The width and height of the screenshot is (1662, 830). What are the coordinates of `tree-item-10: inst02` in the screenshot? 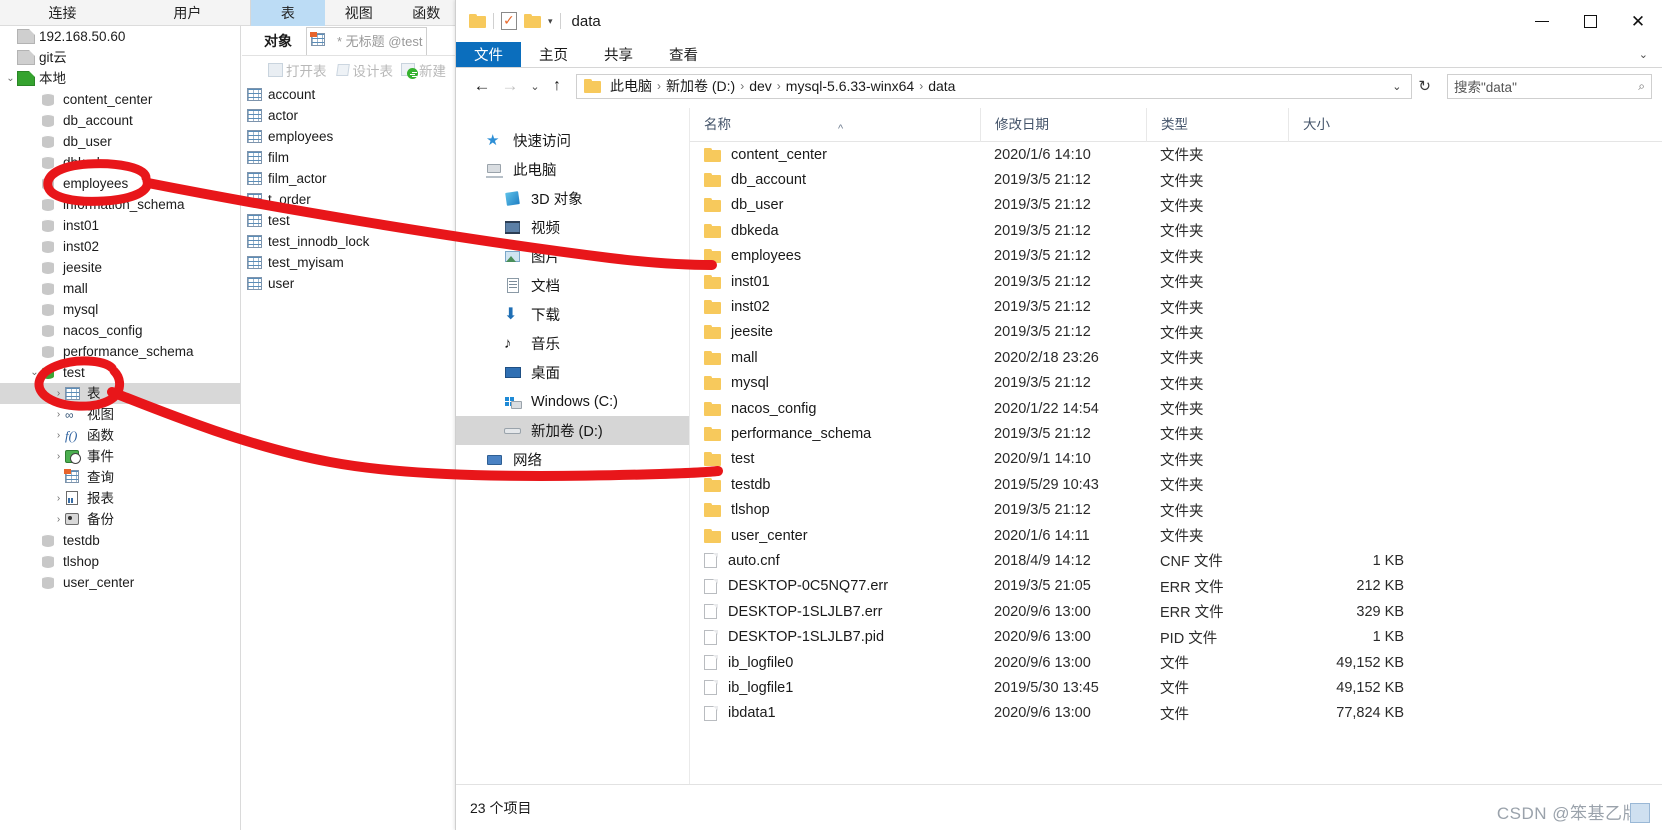 It's located at (120, 246).